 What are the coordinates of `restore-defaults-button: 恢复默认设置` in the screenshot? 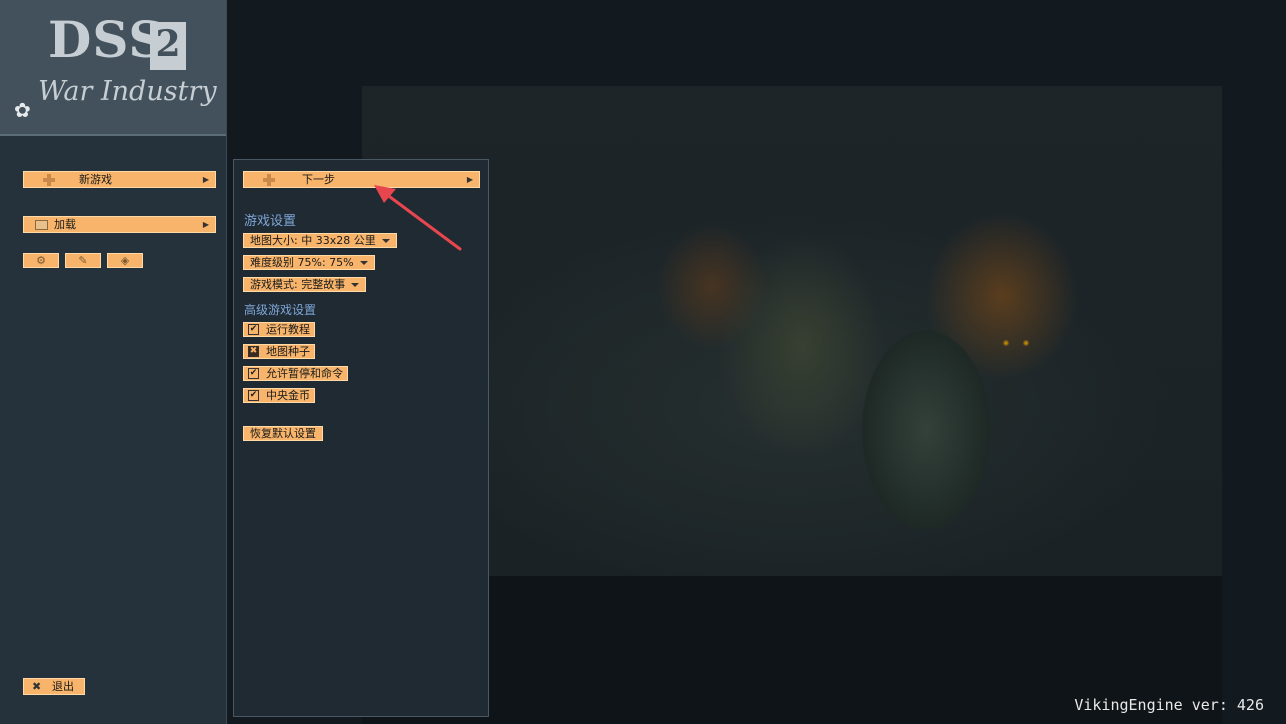 It's located at (283, 433).